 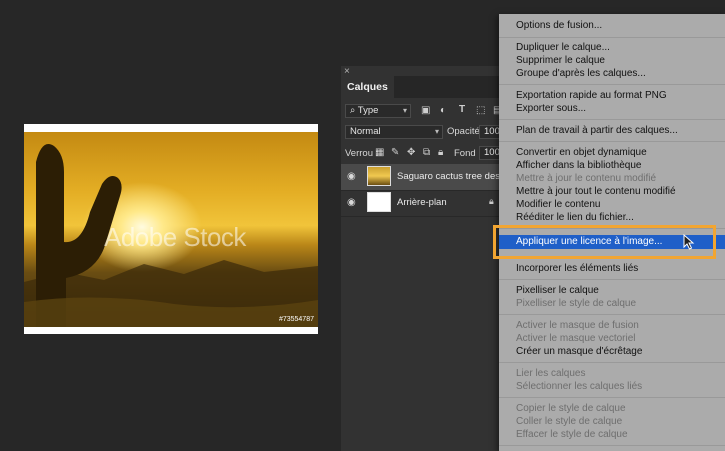 I want to click on lock-position-icon: ✥, so click(x=411, y=152).